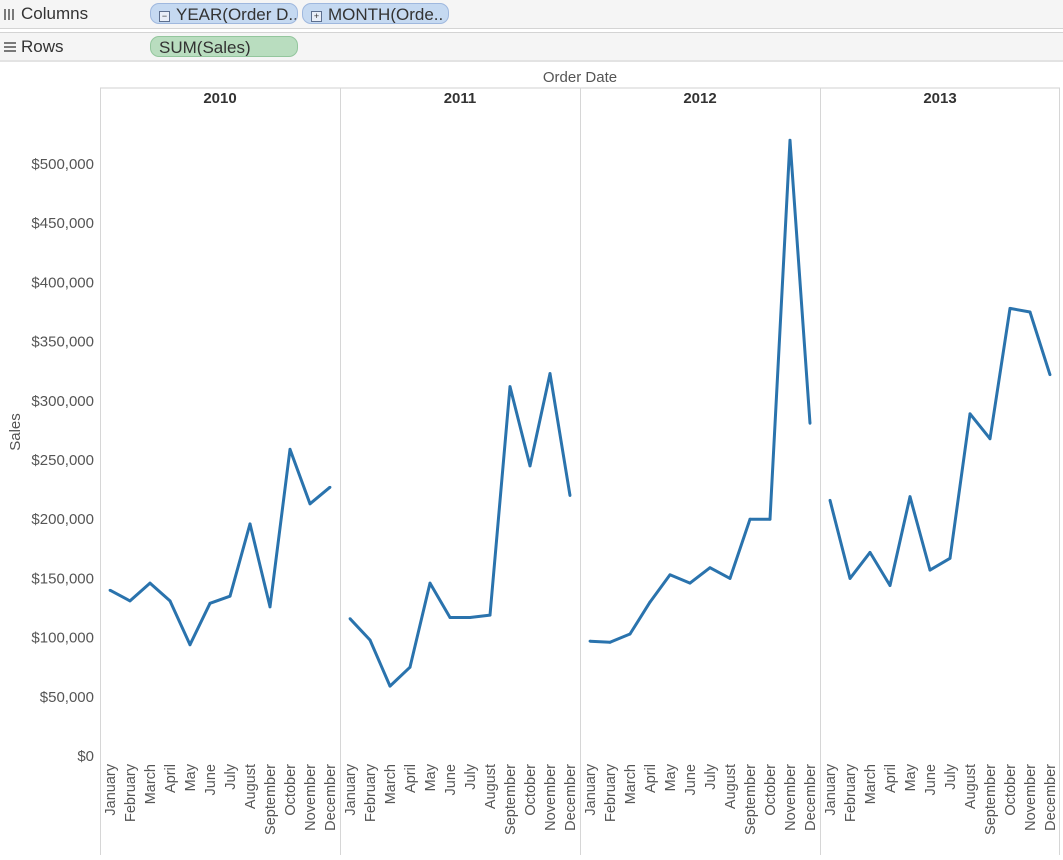  What do you see at coordinates (62, 164) in the screenshot?
I see `y-tick-label: $500,000` at bounding box center [62, 164].